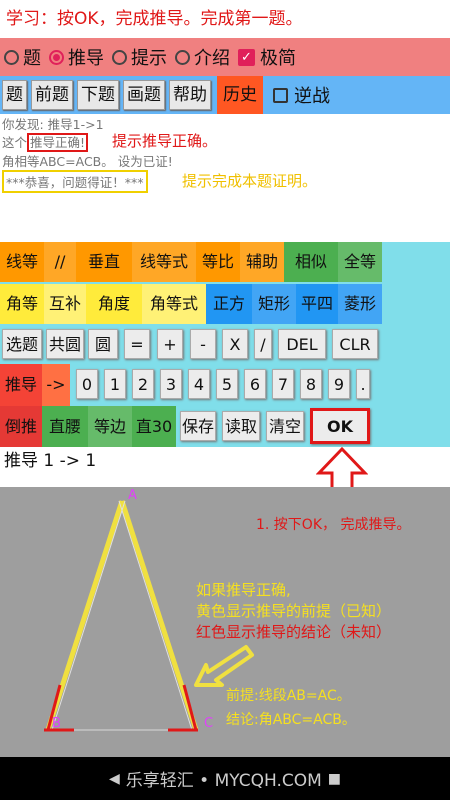 The image size is (450, 800). What do you see at coordinates (240, 95) in the screenshot?
I see `history-button: 历史` at bounding box center [240, 95].